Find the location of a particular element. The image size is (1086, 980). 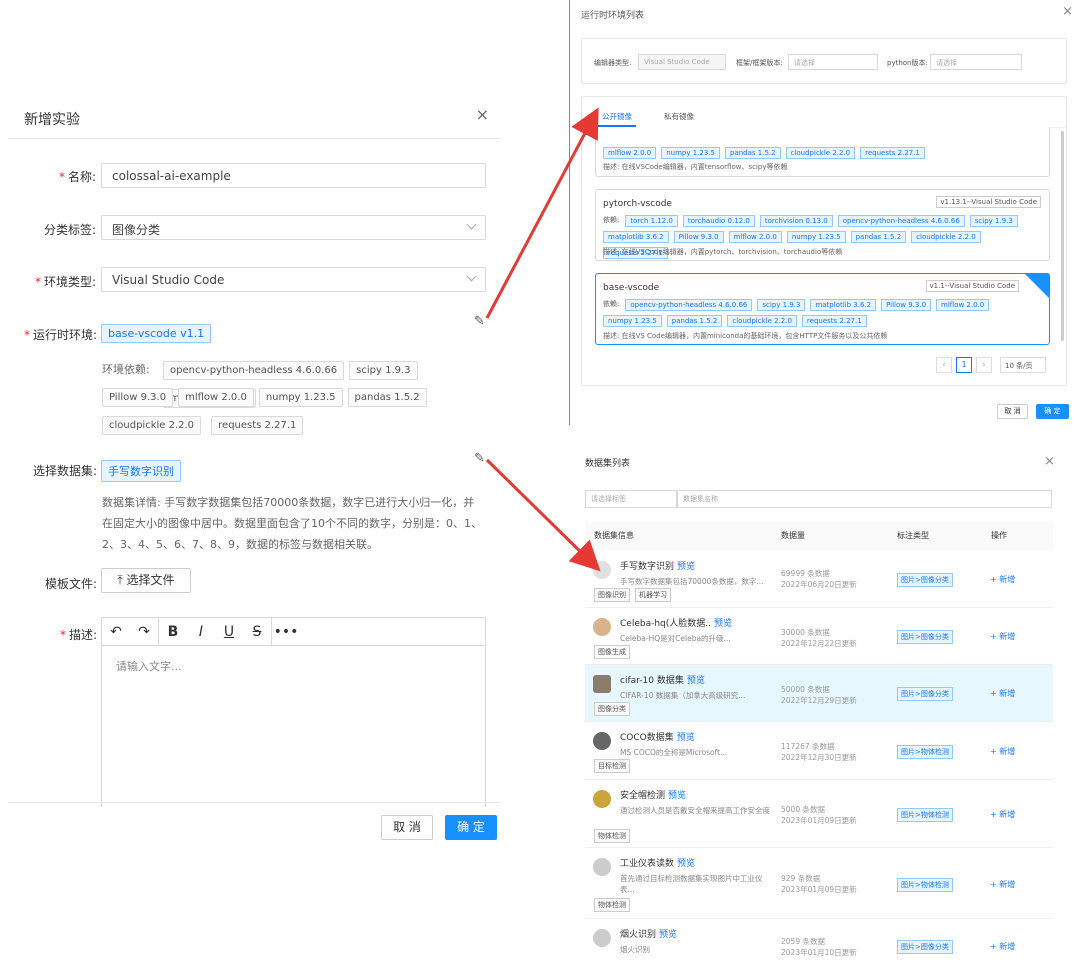

arrow-to-dataset-dialog is located at coordinates (543, 515).